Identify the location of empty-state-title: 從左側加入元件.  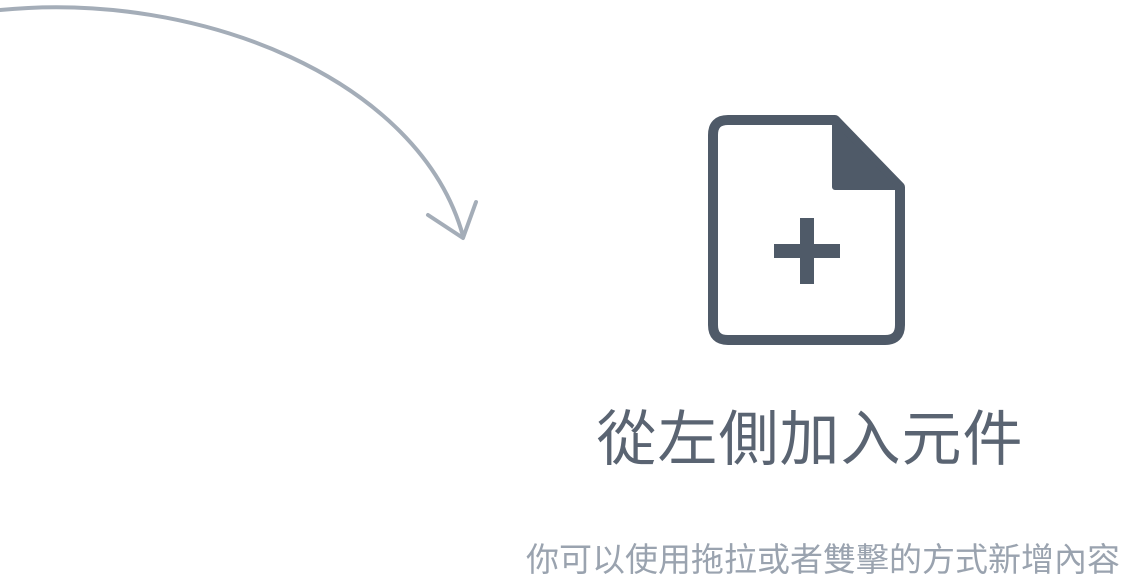
(810, 440).